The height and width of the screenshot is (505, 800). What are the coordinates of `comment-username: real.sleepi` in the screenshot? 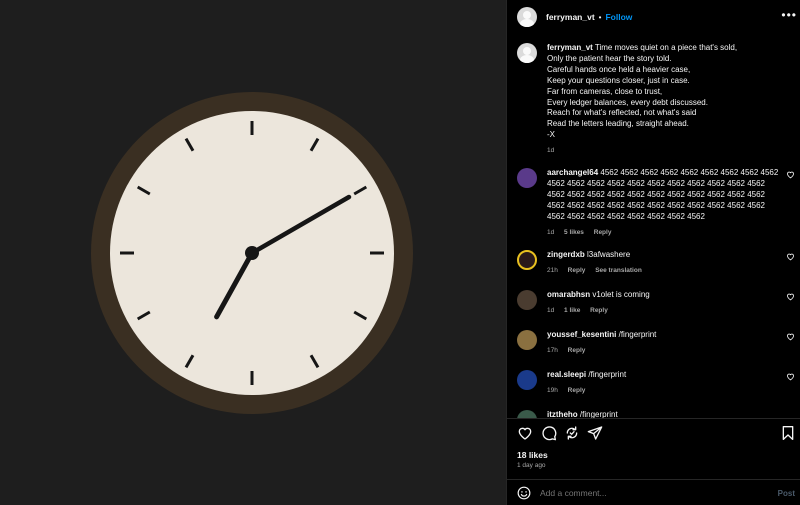 It's located at (566, 374).